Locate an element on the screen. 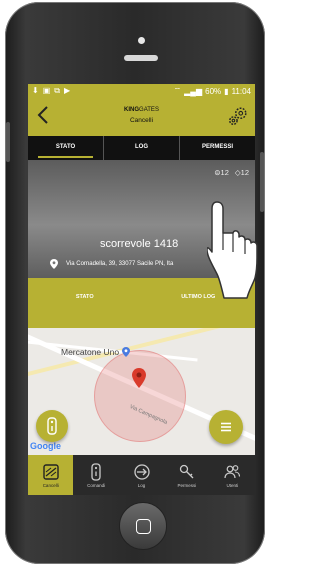 This screenshot has width=320, height=567. nav-item-log: Log is located at coordinates (141, 475).